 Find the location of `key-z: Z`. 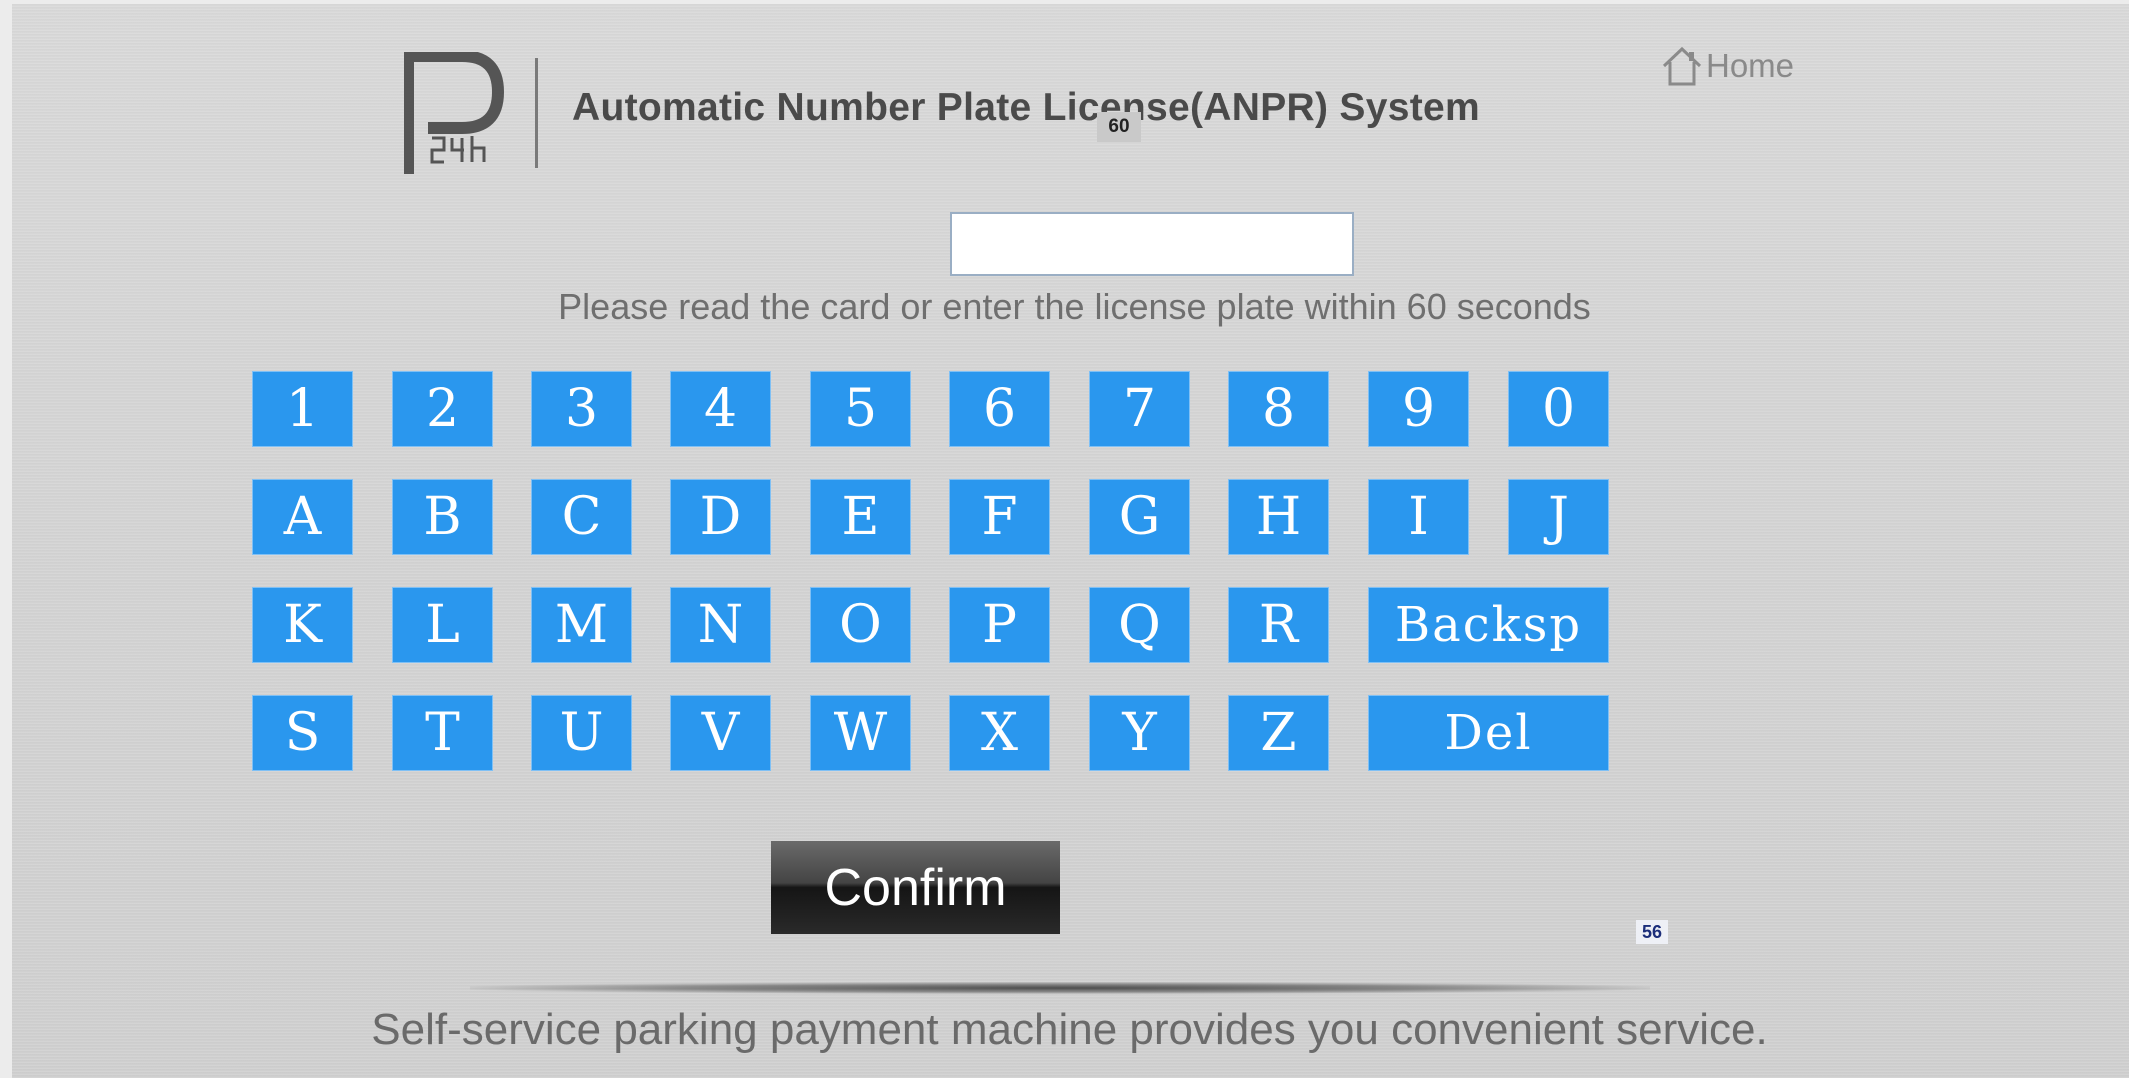

key-z: Z is located at coordinates (1278, 733).